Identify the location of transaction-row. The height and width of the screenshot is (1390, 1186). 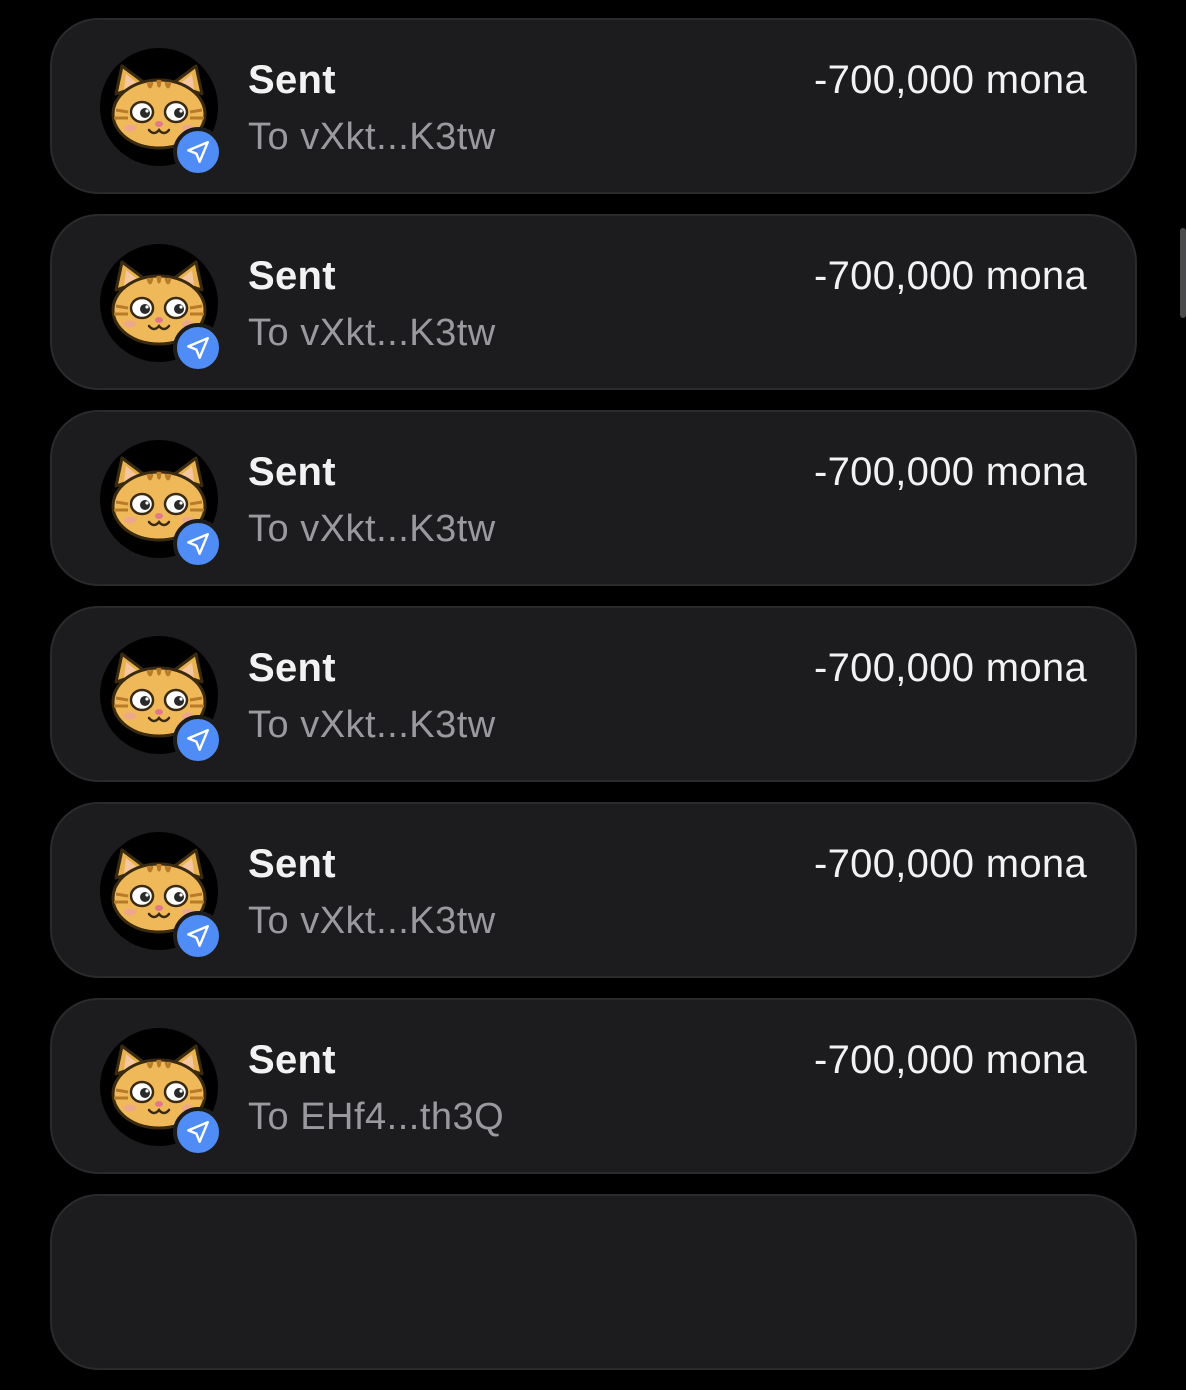
(593, 1282).